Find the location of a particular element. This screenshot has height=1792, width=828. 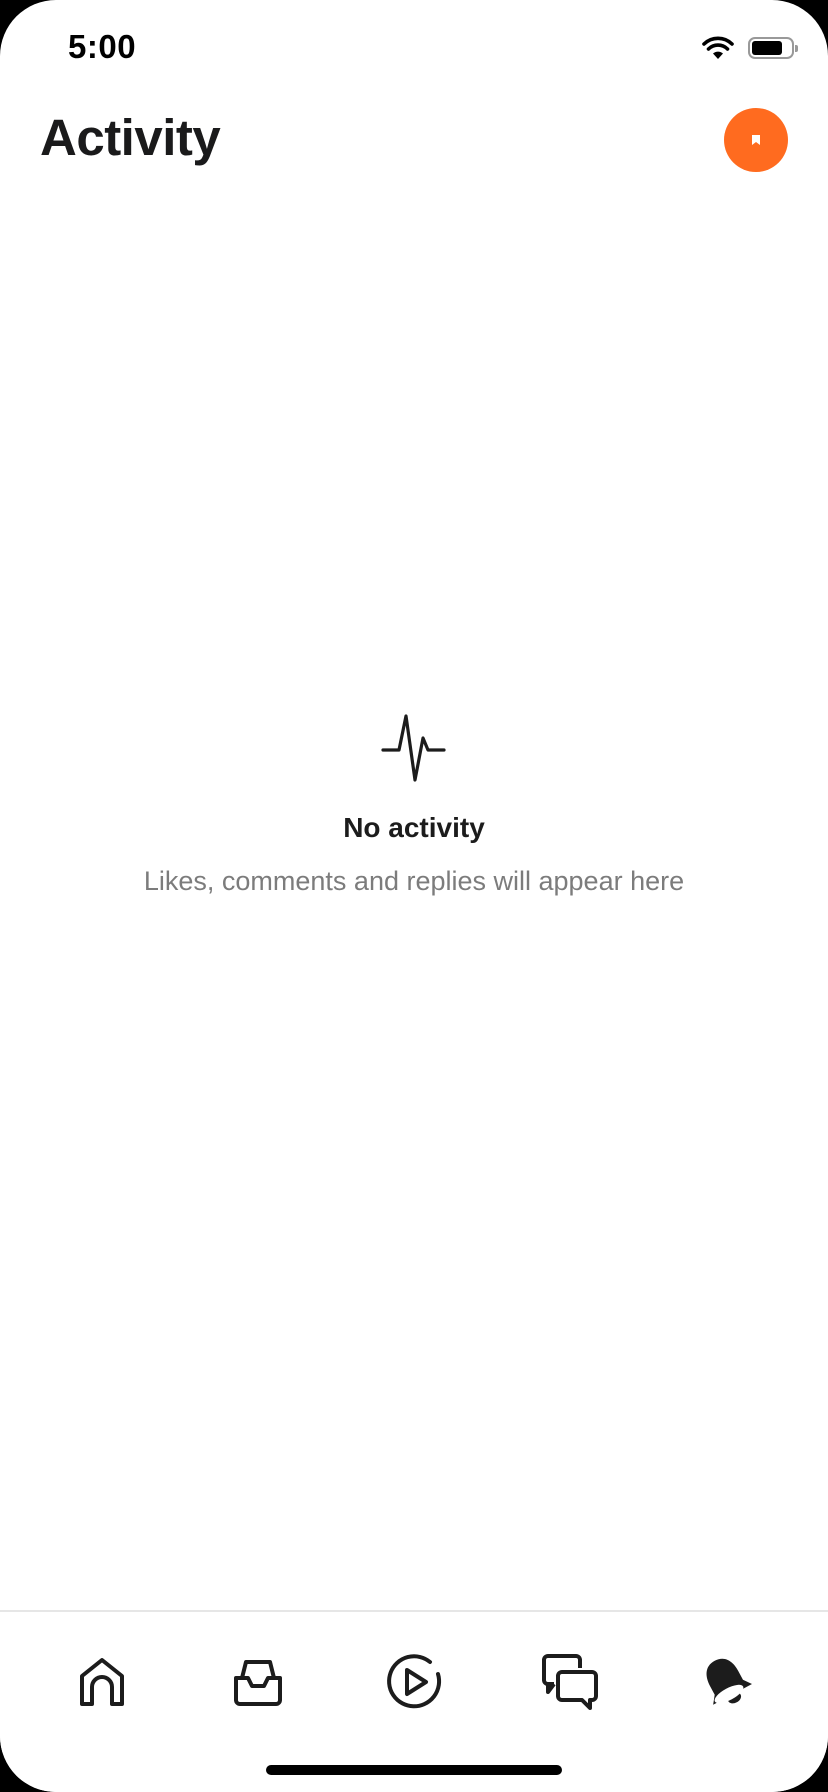

battery-icon is located at coordinates (773, 48).